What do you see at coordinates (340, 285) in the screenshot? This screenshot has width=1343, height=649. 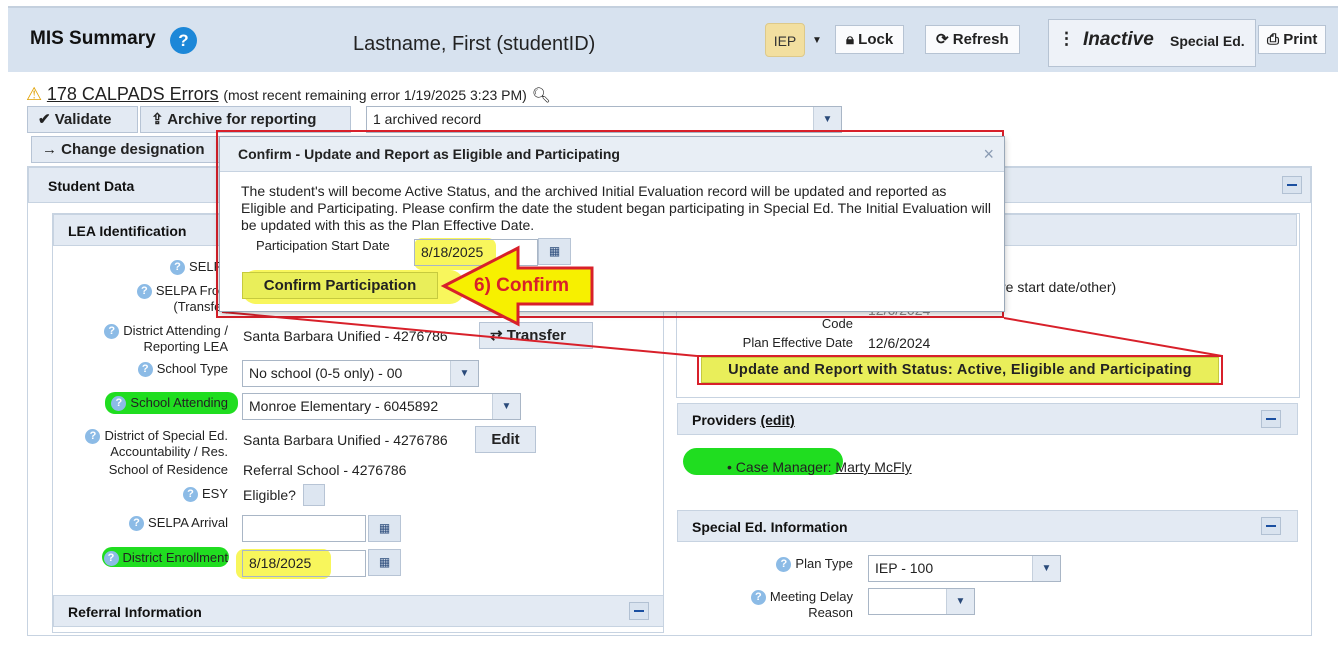 I see `confirm-participation-button: Confirm Participation` at bounding box center [340, 285].